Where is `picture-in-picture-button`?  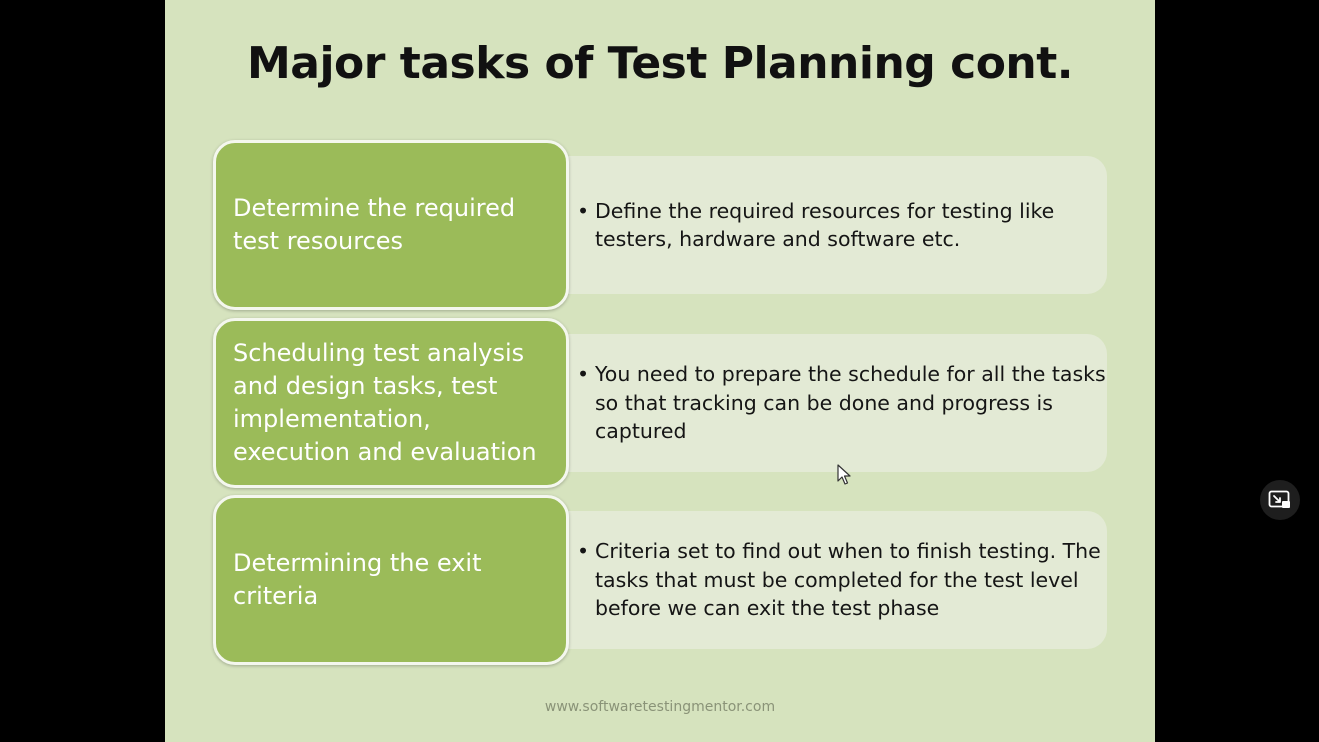
picture-in-picture-button is located at coordinates (1280, 500).